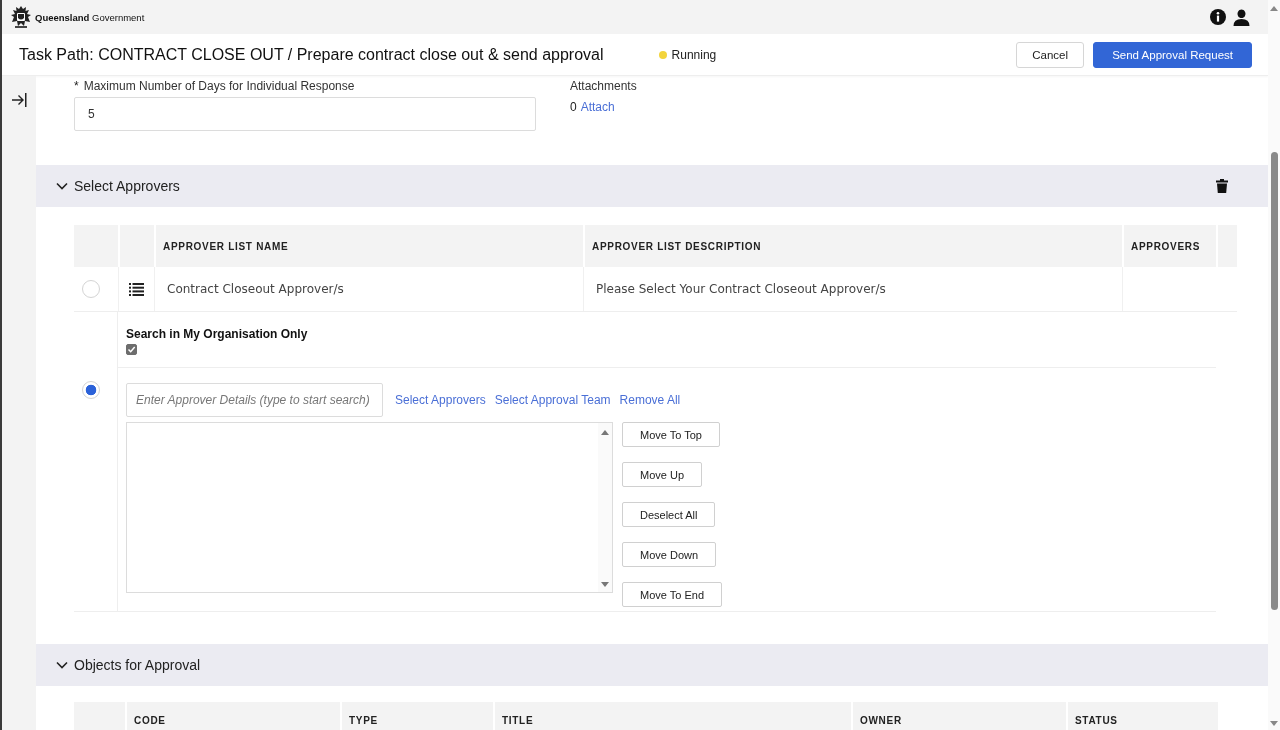 The image size is (1280, 730). Describe the element at coordinates (518, 720) in the screenshot. I see `column-header: TITLE` at that location.